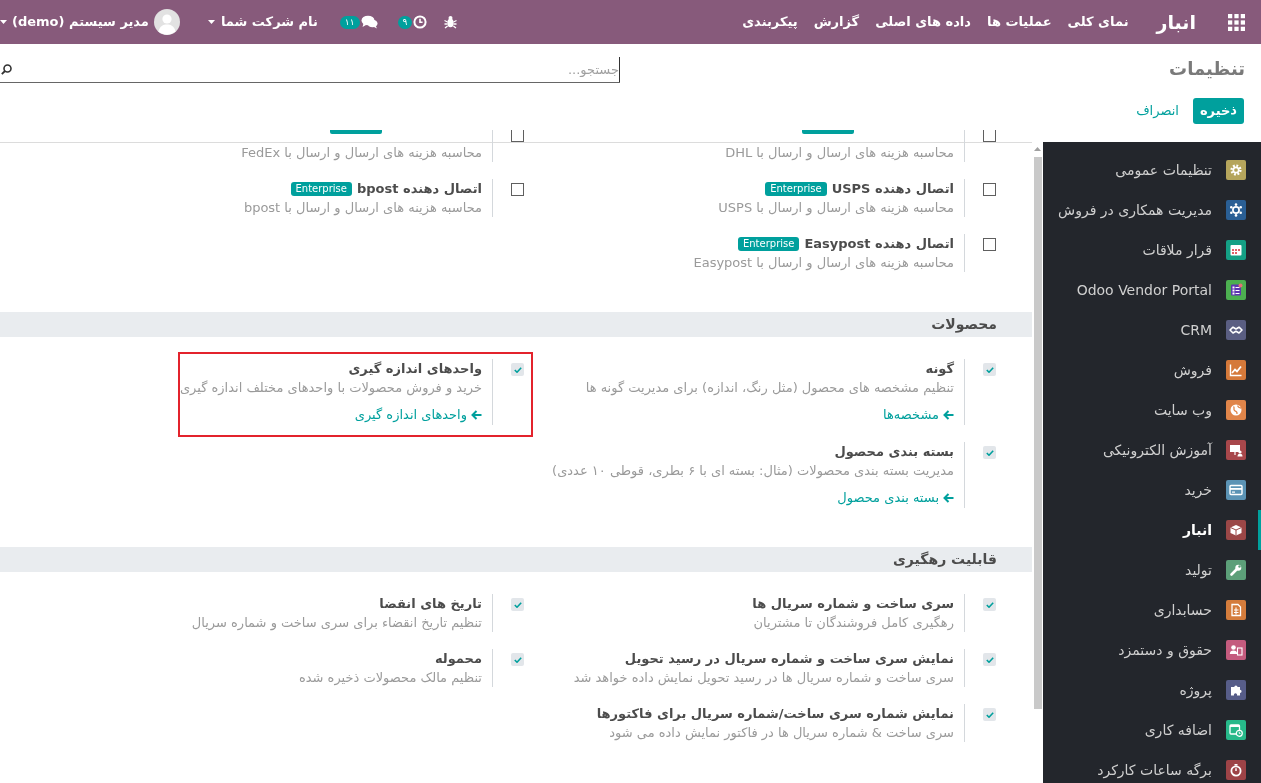 The image size is (1261, 783). I want to click on page-title: تنظیمات, so click(1207, 68).